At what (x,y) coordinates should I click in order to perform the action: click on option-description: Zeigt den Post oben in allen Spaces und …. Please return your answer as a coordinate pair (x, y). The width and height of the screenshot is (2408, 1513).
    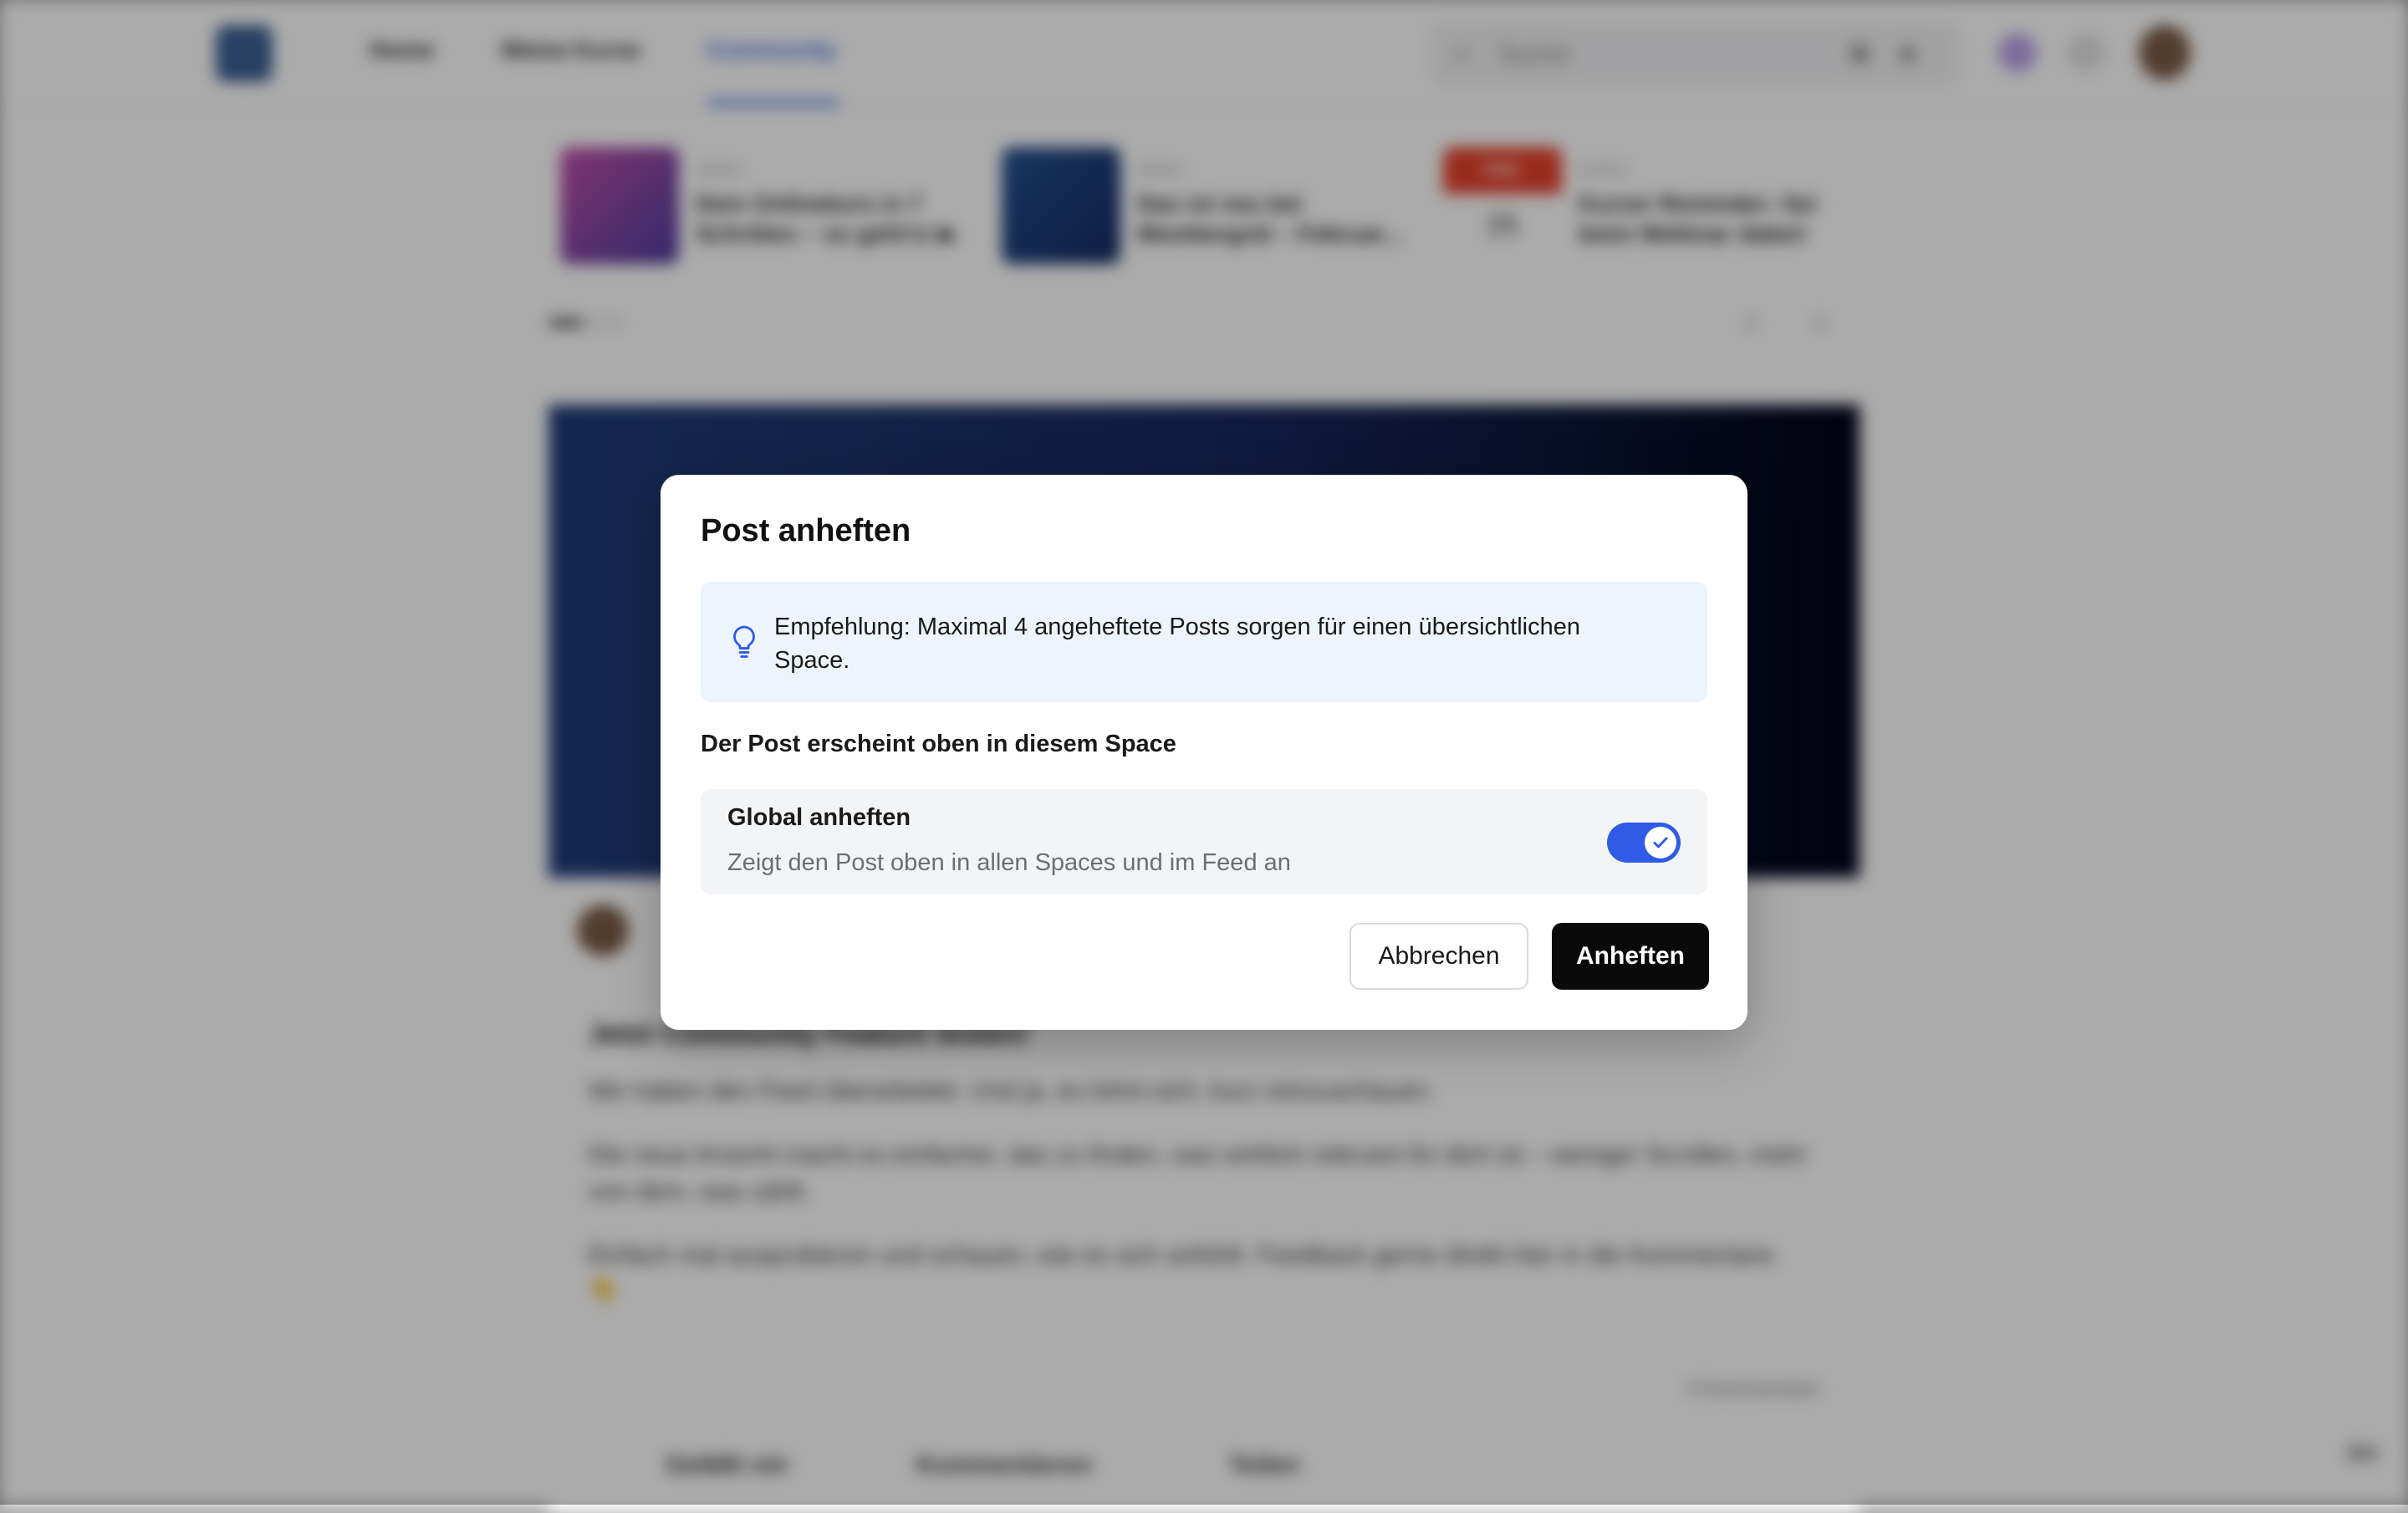
    Looking at the image, I should click on (1009, 862).